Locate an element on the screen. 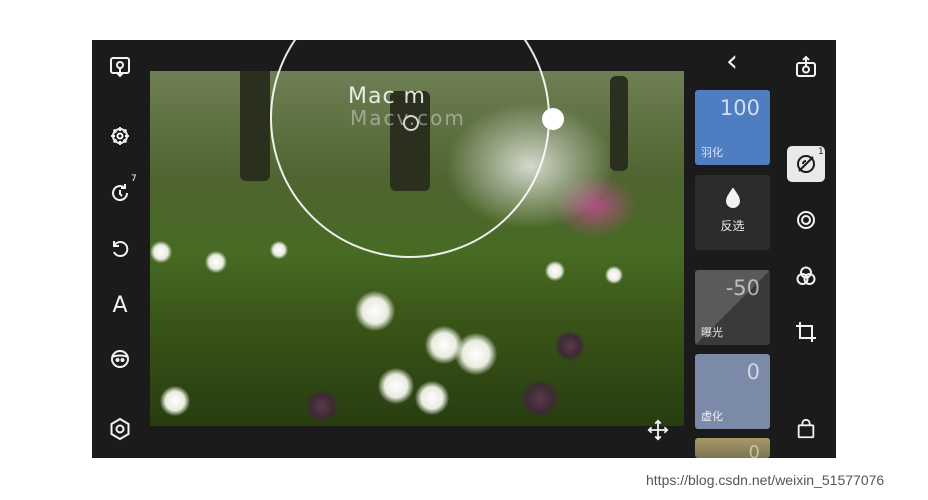  feather-value: 100 is located at coordinates (739, 108).